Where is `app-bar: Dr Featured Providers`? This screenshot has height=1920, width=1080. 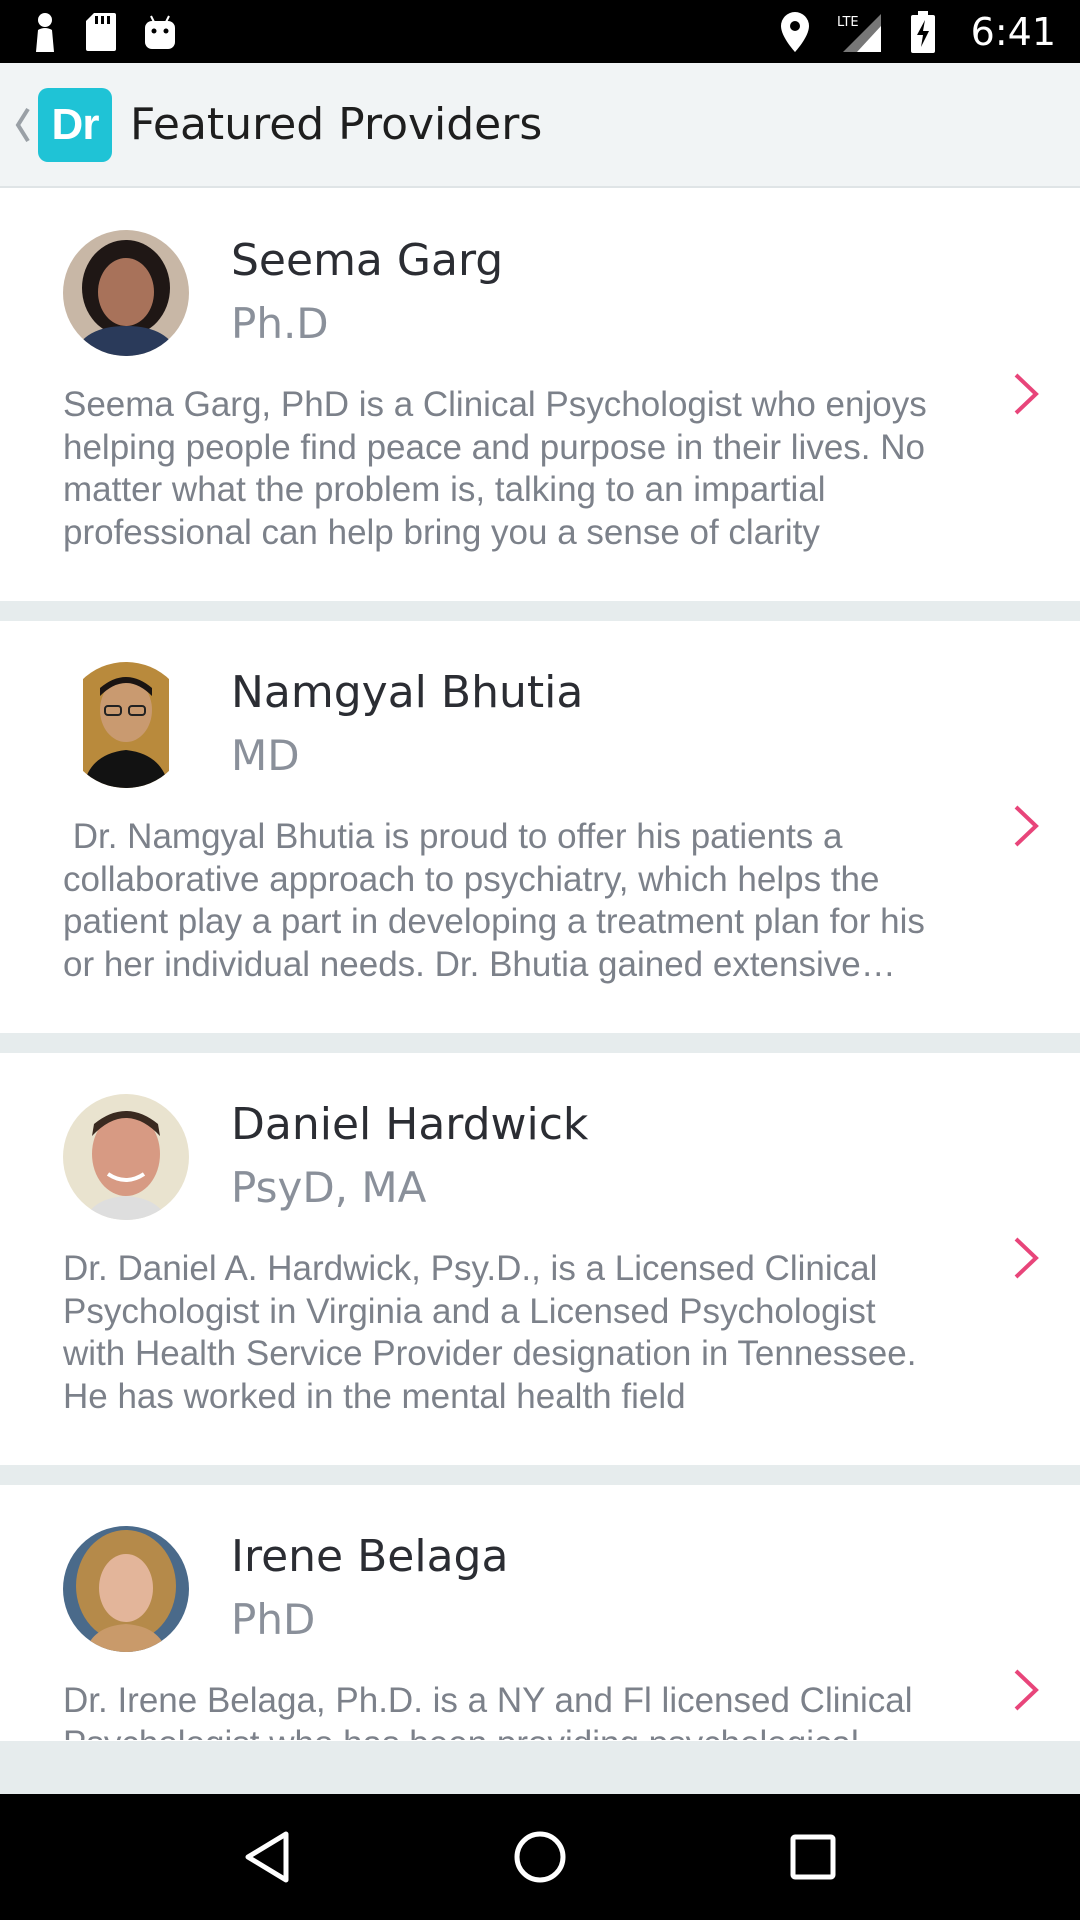 app-bar: Dr Featured Providers is located at coordinates (540, 125).